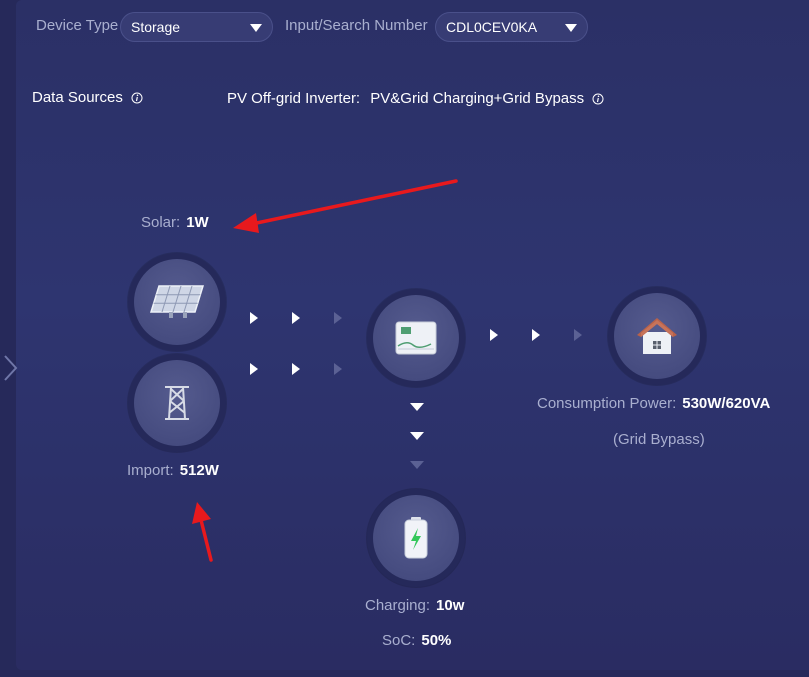 The height and width of the screenshot is (677, 809). I want to click on consumption-value: 530W/620VA, so click(726, 403).